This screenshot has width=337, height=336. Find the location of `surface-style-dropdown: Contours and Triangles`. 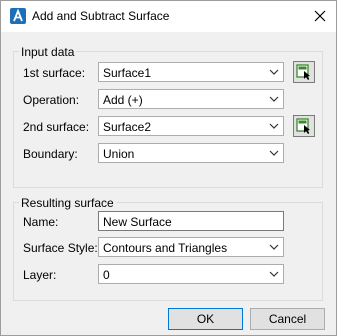

surface-style-dropdown: Contours and Triangles is located at coordinates (191, 247).